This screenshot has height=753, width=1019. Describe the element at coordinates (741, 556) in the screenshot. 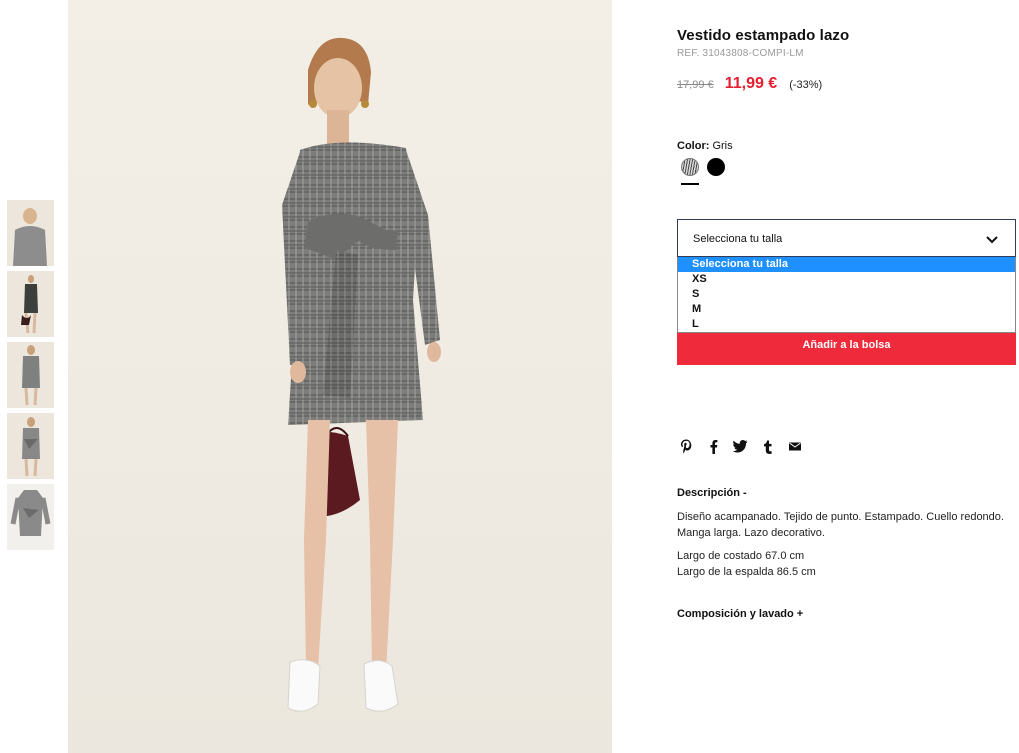

I see `side-length: Largo de costado 67.0 cm` at that location.